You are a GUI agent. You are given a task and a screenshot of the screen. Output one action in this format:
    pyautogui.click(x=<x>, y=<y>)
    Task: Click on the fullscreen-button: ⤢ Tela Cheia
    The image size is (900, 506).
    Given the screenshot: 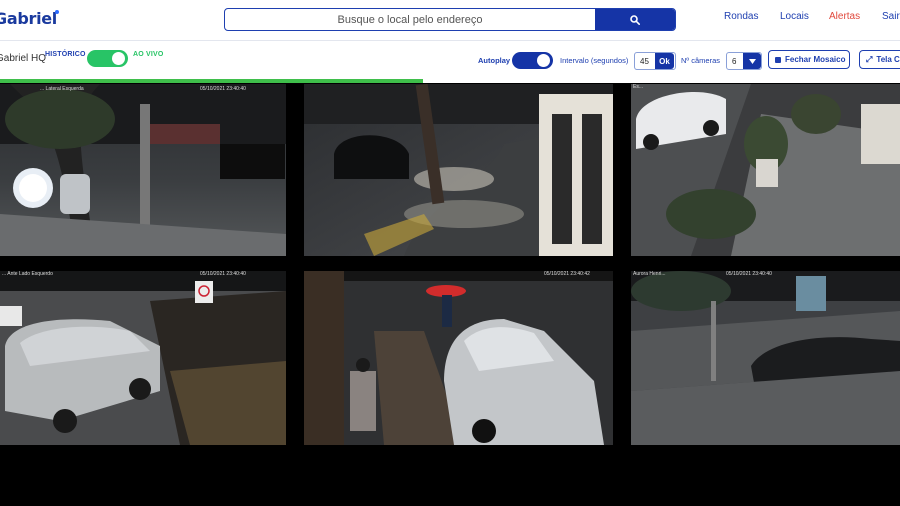 What is the action you would take?
    pyautogui.click(x=879, y=59)
    